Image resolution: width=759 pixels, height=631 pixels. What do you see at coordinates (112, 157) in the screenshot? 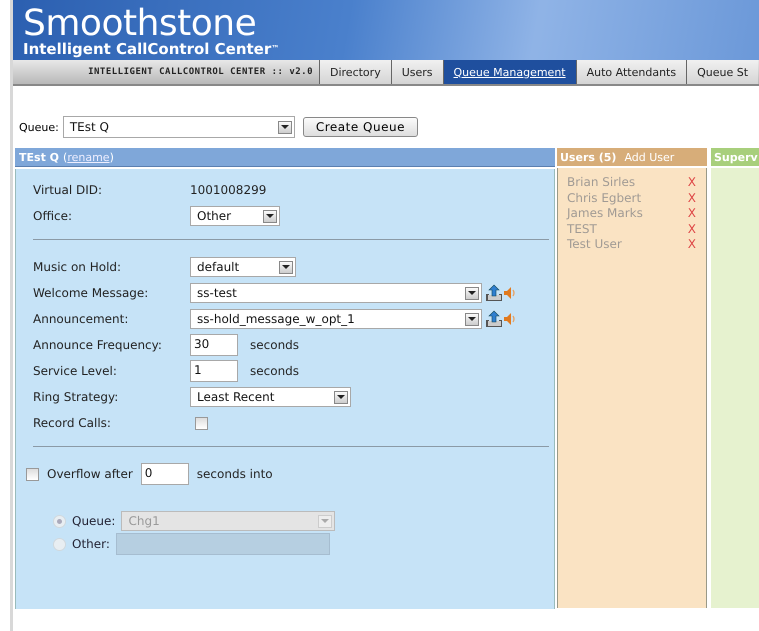
I see `paren-text: )` at bounding box center [112, 157].